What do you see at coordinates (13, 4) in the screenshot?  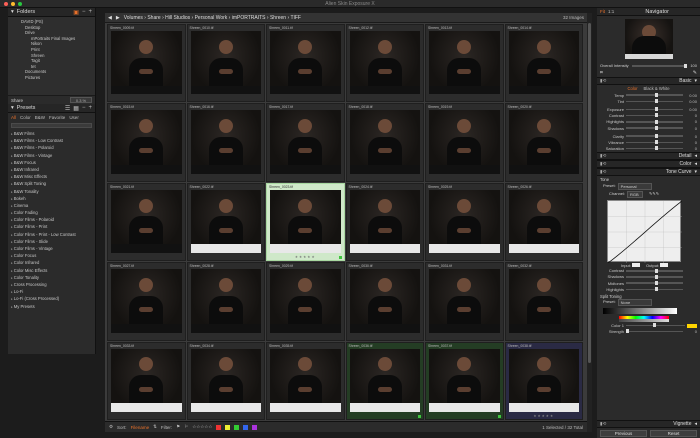 I see `window-controls` at bounding box center [13, 4].